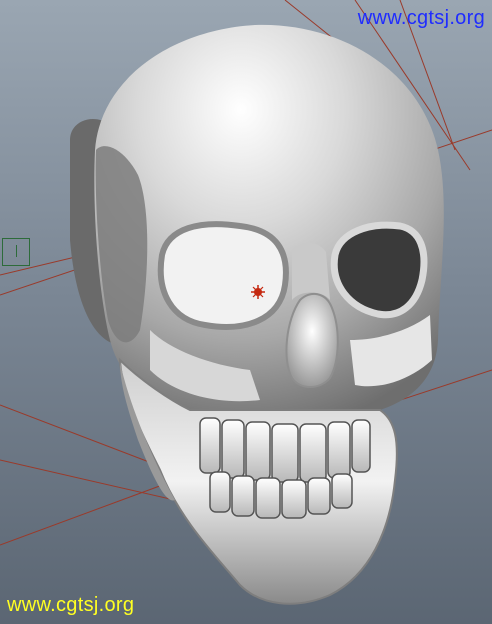 The image size is (492, 624). I want to click on eye-socket-left, so click(223, 275).